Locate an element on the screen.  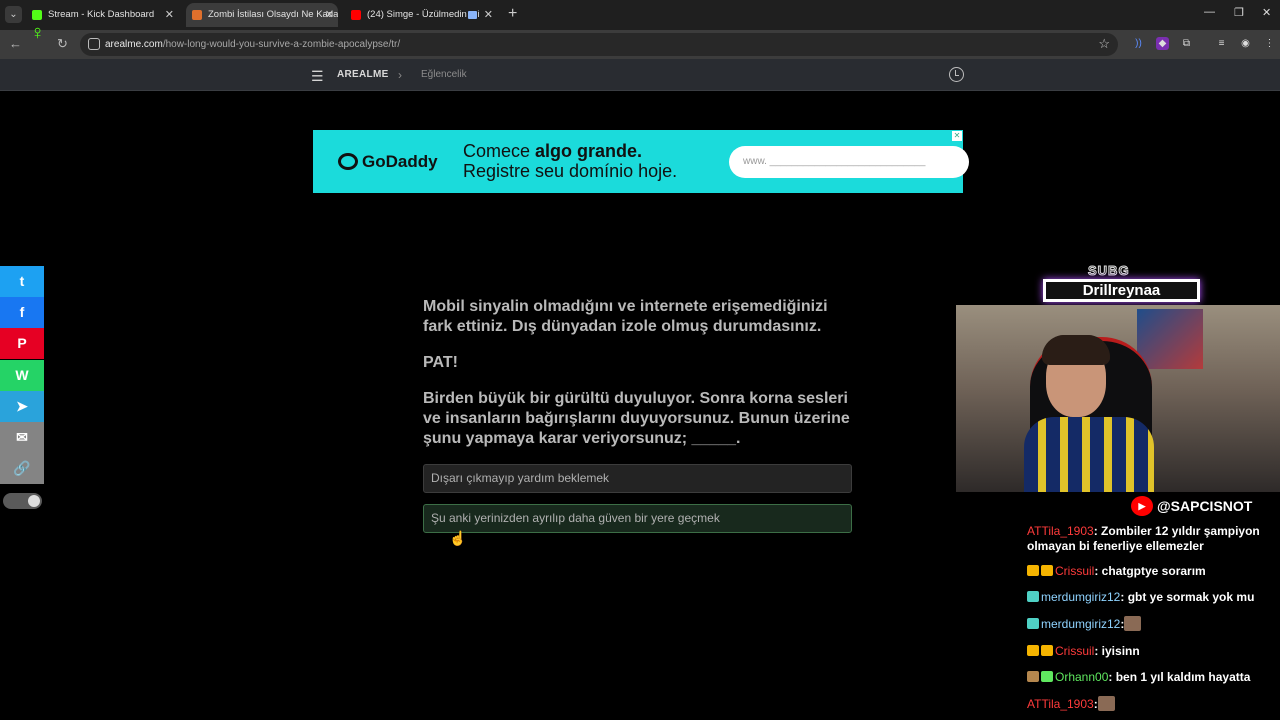
hamburger-menu-icon: ☰ is located at coordinates (317, 76).